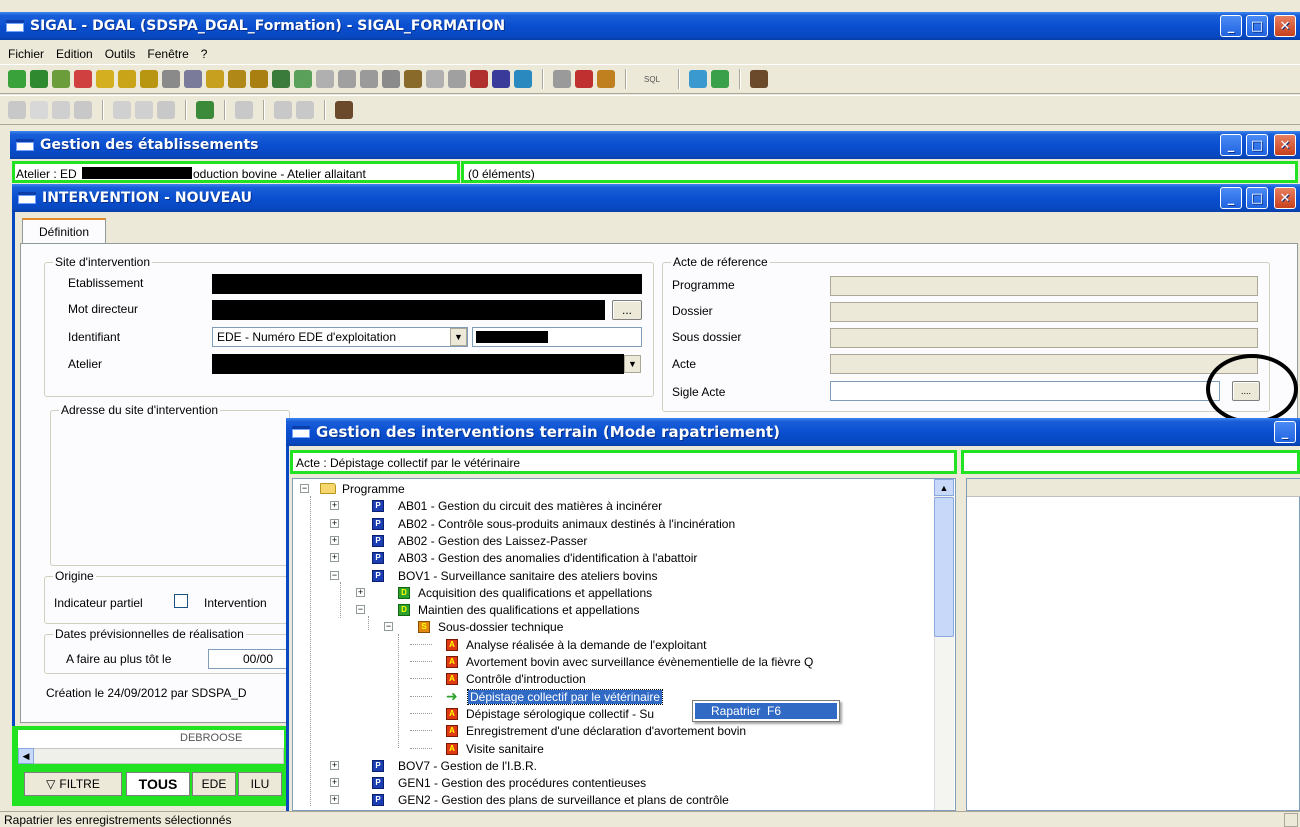  I want to click on tool-green-icon, so click(17, 79).